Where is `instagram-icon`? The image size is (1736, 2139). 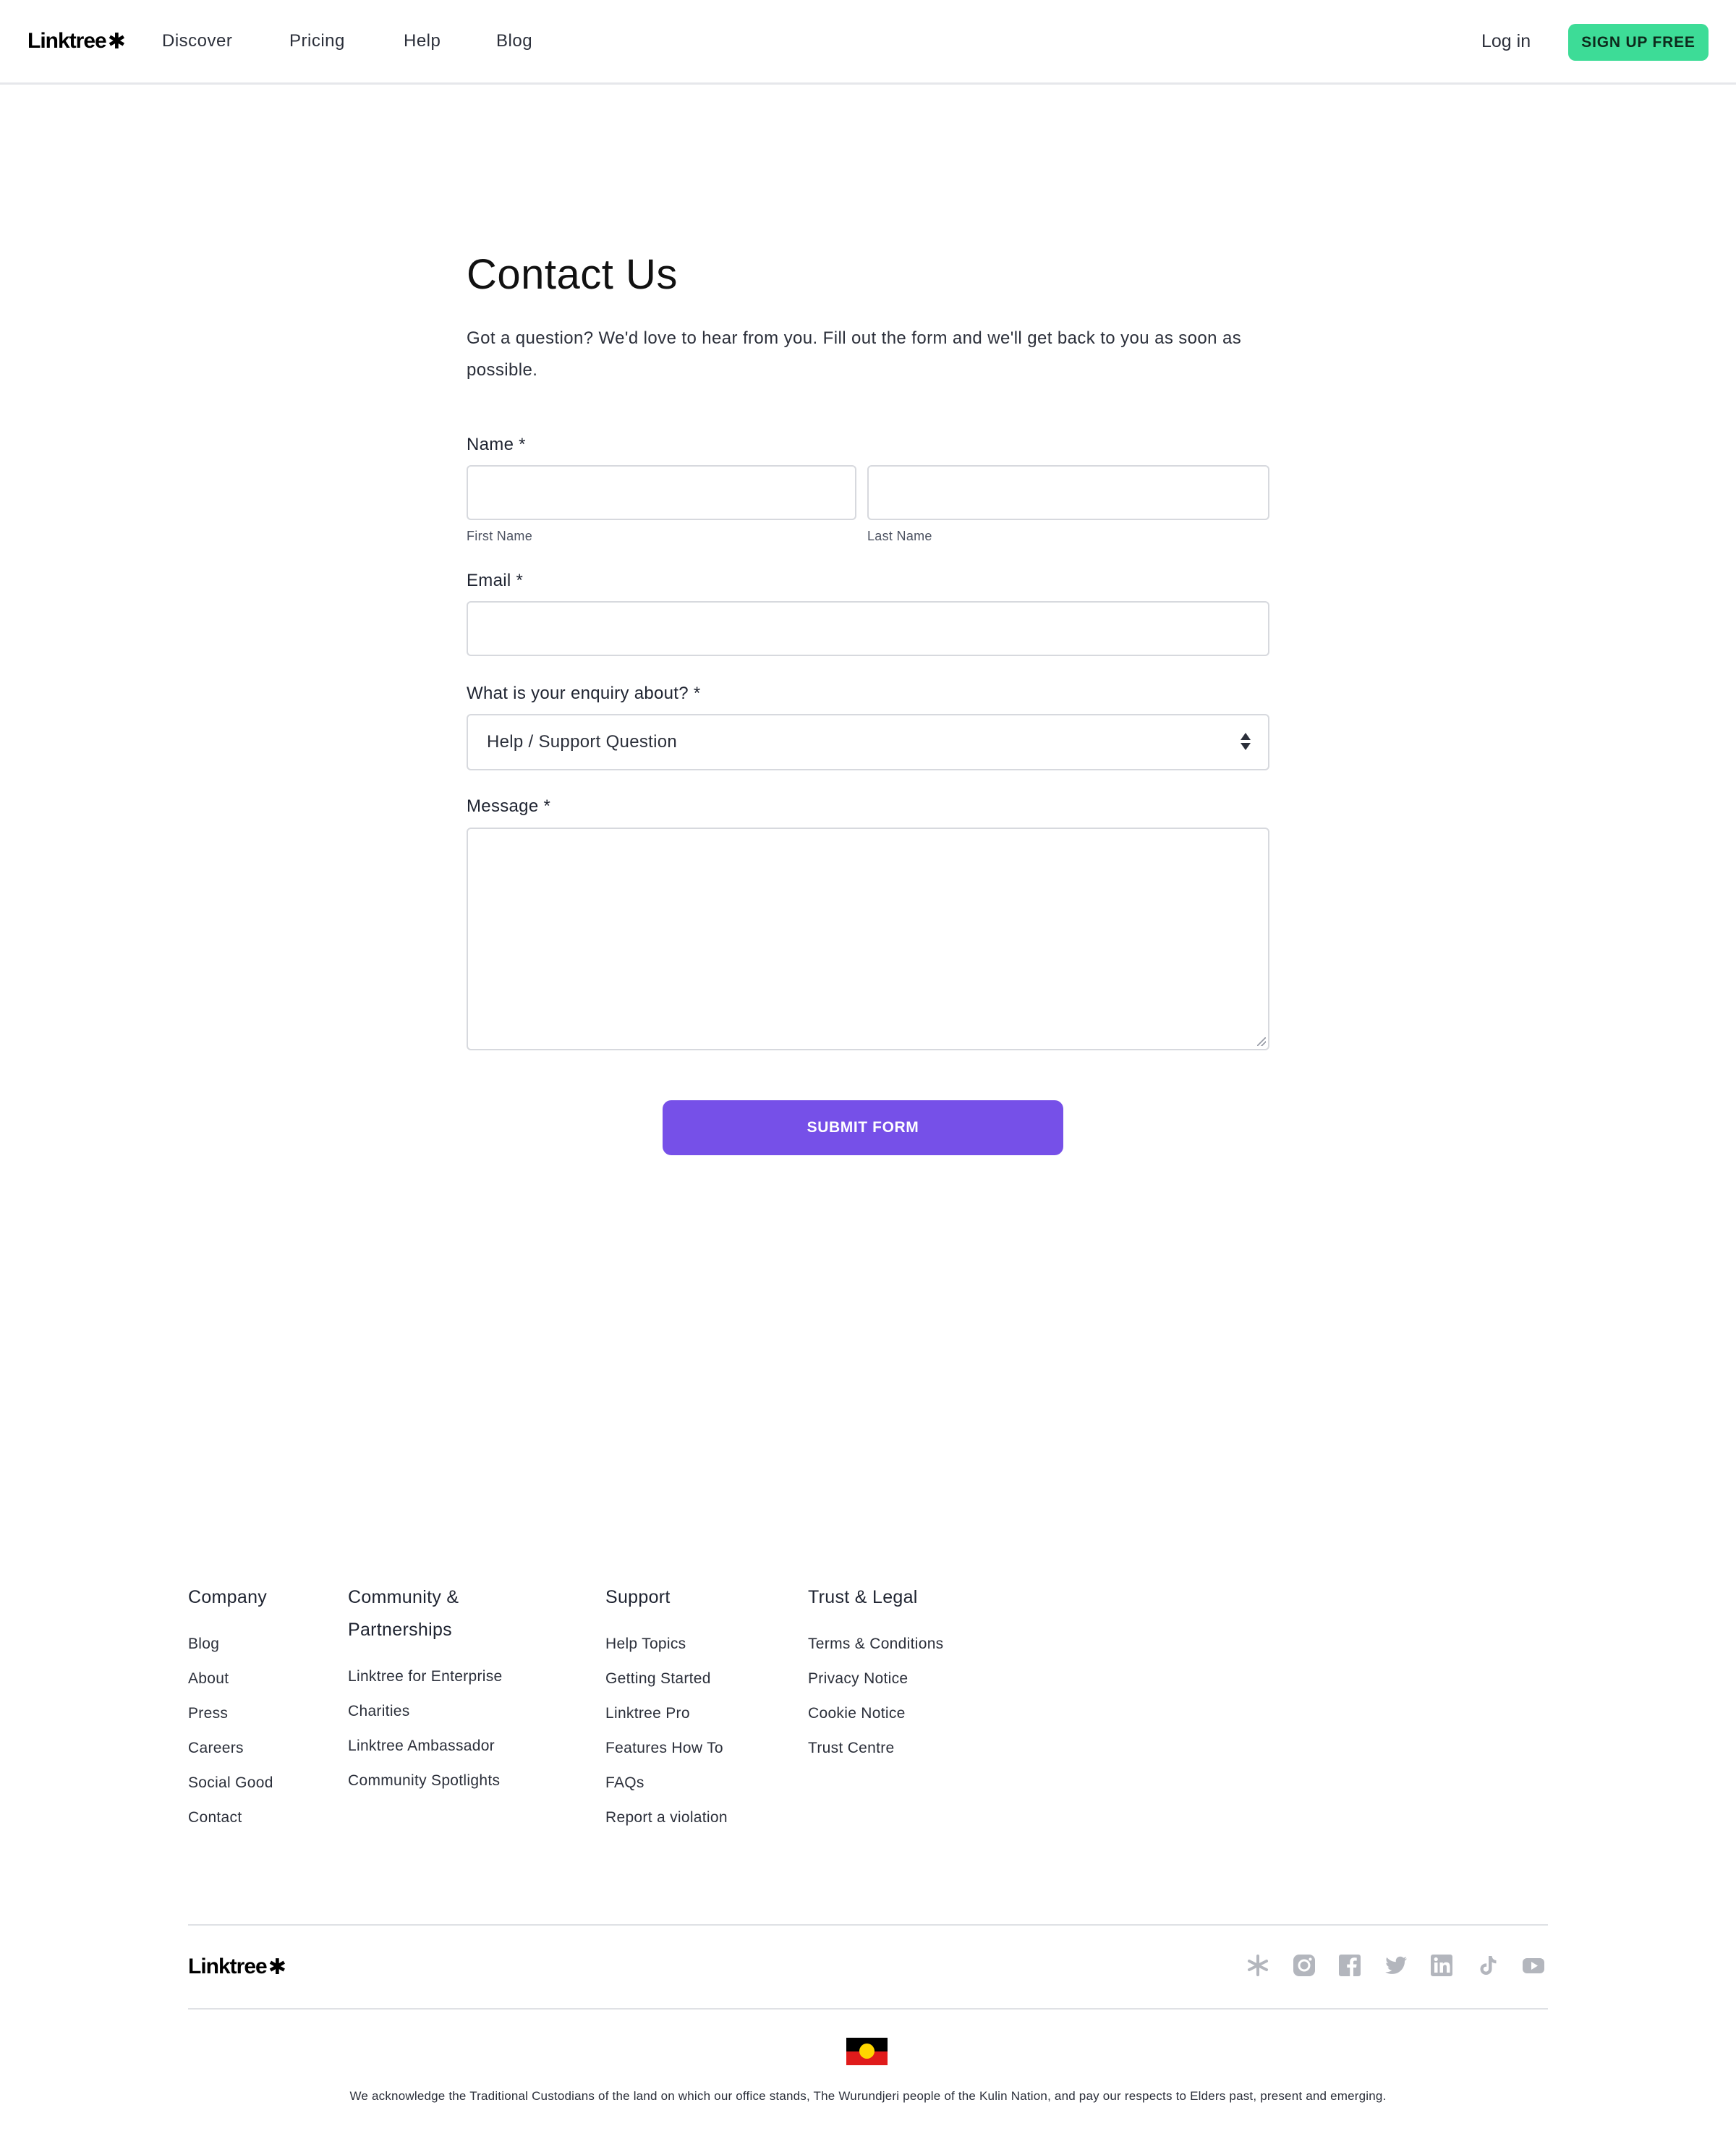
instagram-icon is located at coordinates (1304, 1966).